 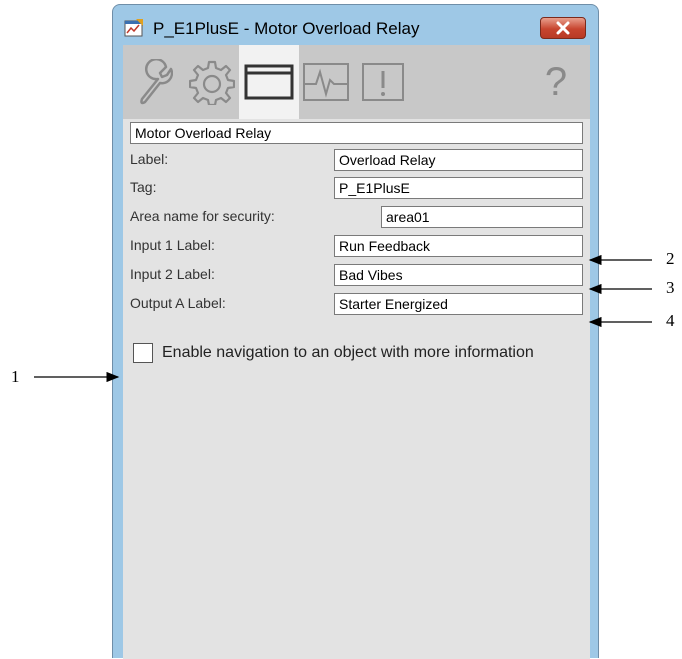 I want to click on callout-1: 1, so click(x=15, y=376).